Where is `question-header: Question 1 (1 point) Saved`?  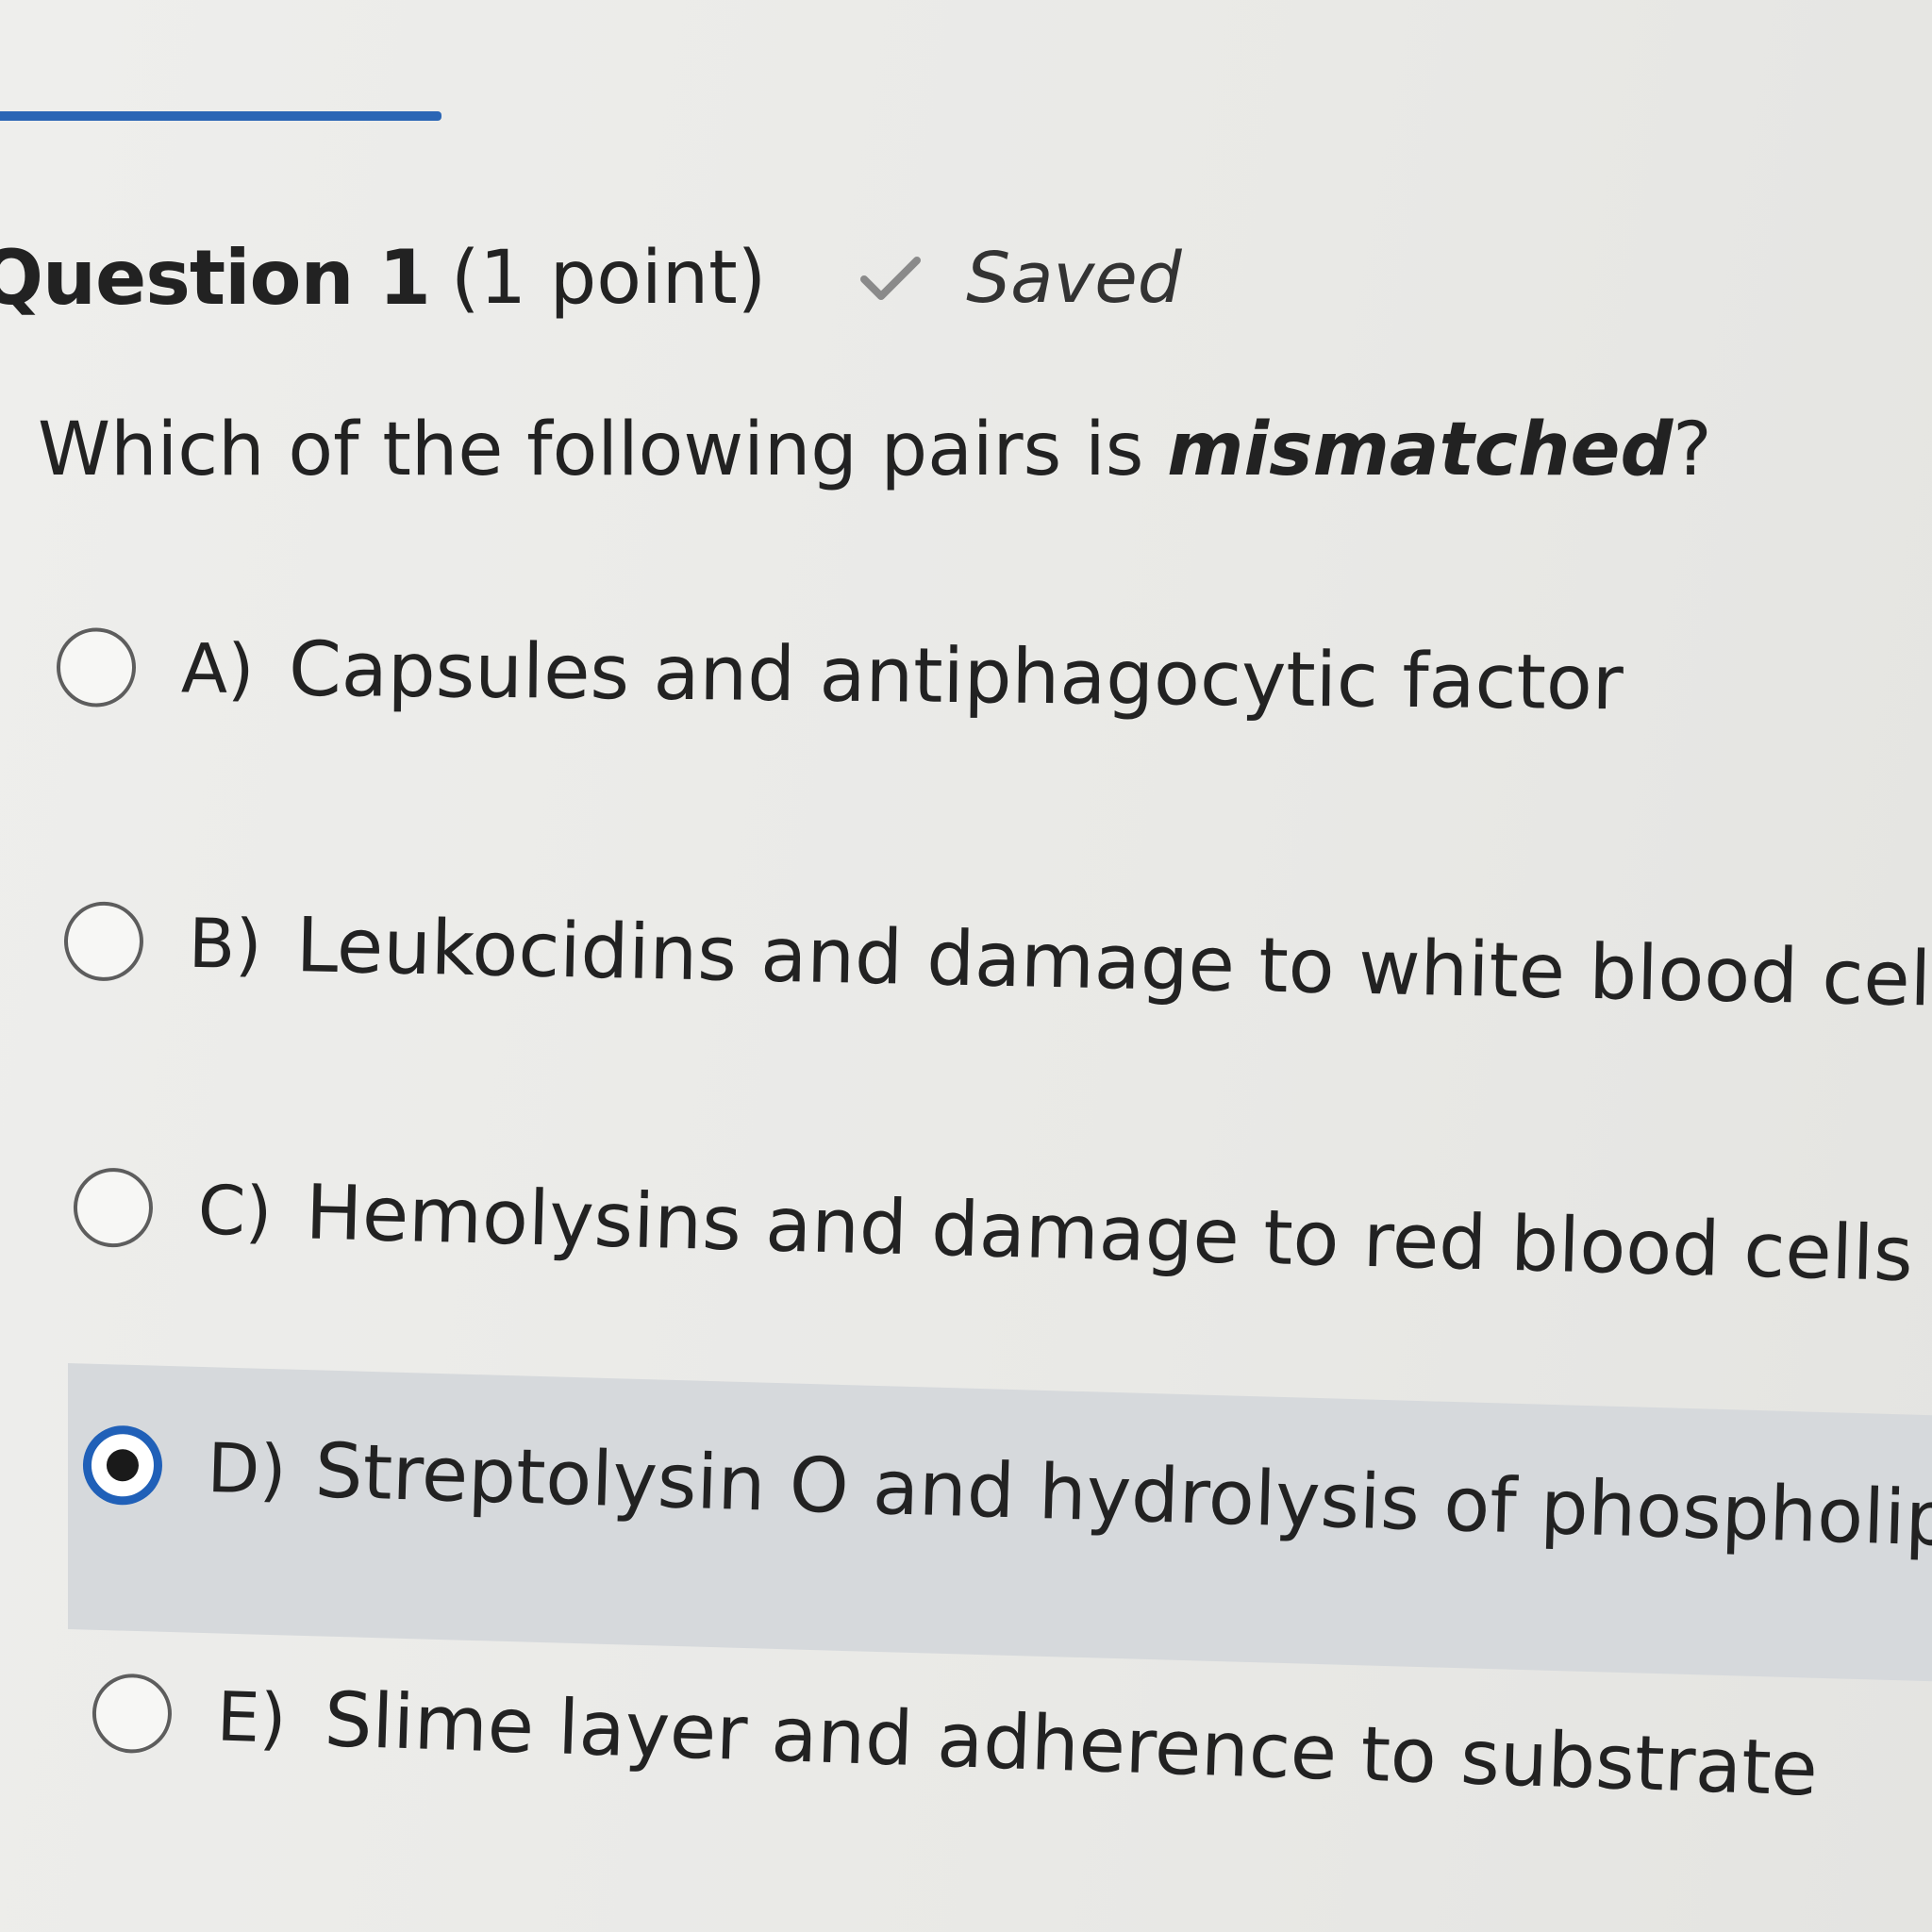 question-header: Question 1 (1 point) Saved is located at coordinates (591, 278).